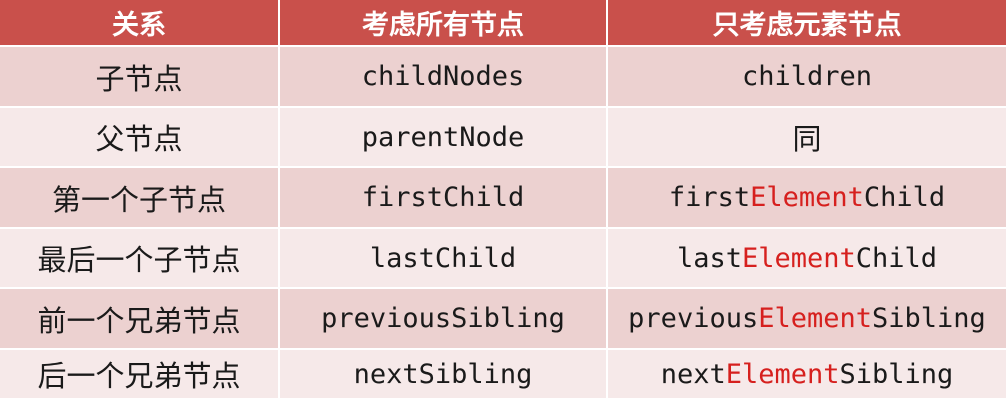 The image size is (1006, 400). What do you see at coordinates (140, 23) in the screenshot?
I see `header-relation: 关系` at bounding box center [140, 23].